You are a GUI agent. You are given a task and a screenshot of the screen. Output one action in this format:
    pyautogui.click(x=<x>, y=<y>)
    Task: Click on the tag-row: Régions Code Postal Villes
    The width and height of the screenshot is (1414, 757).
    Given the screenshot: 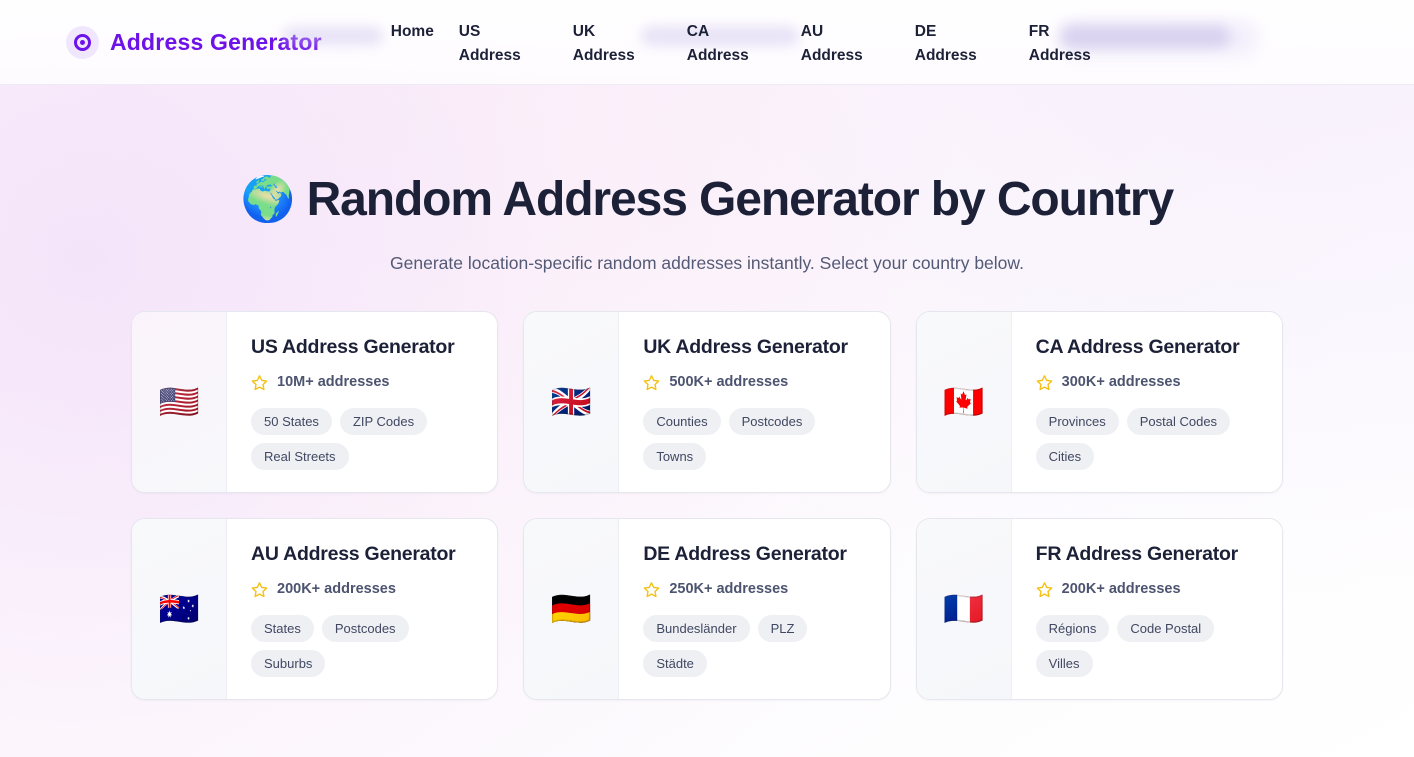 What is the action you would take?
    pyautogui.click(x=1147, y=645)
    